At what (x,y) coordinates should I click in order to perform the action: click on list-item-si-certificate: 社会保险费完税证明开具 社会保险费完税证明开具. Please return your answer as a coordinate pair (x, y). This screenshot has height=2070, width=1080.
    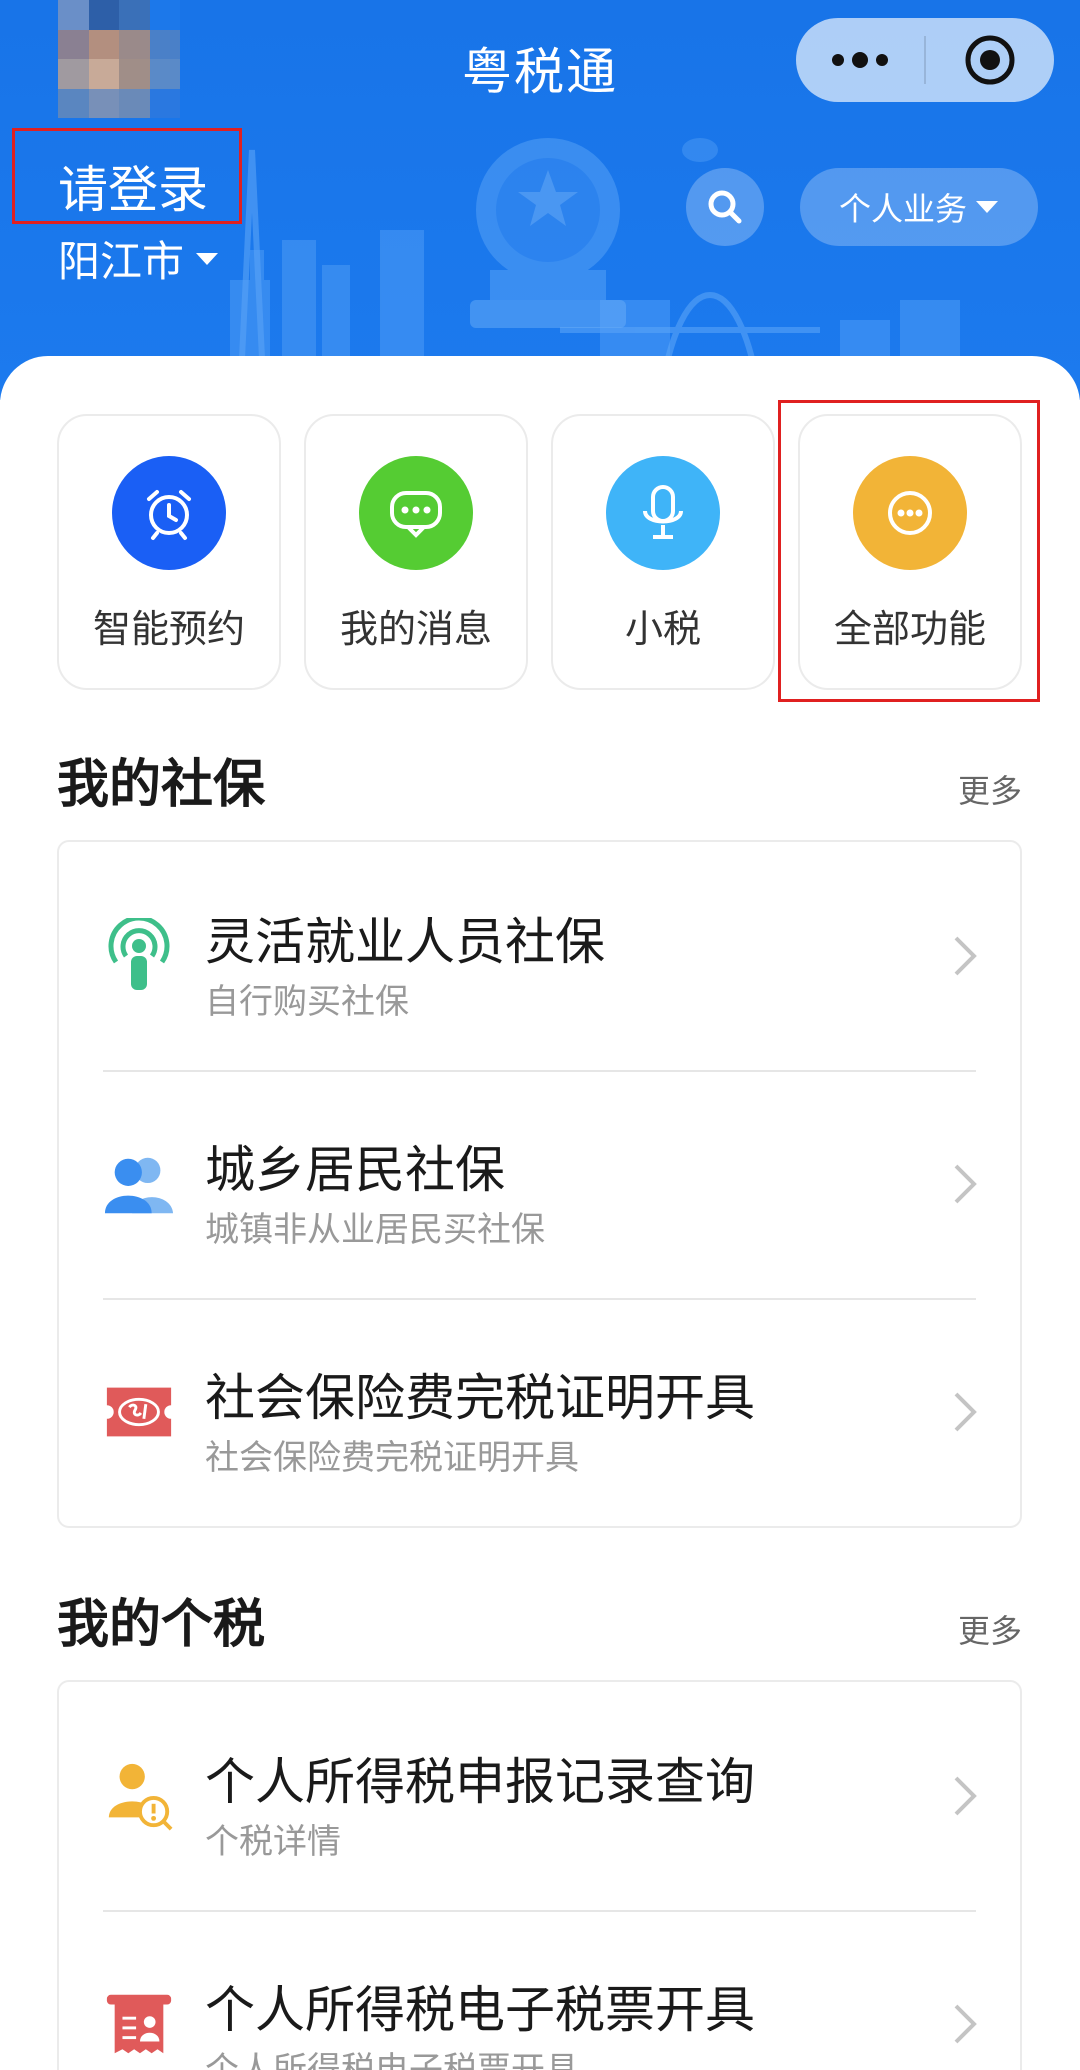
    Looking at the image, I should click on (539, 1412).